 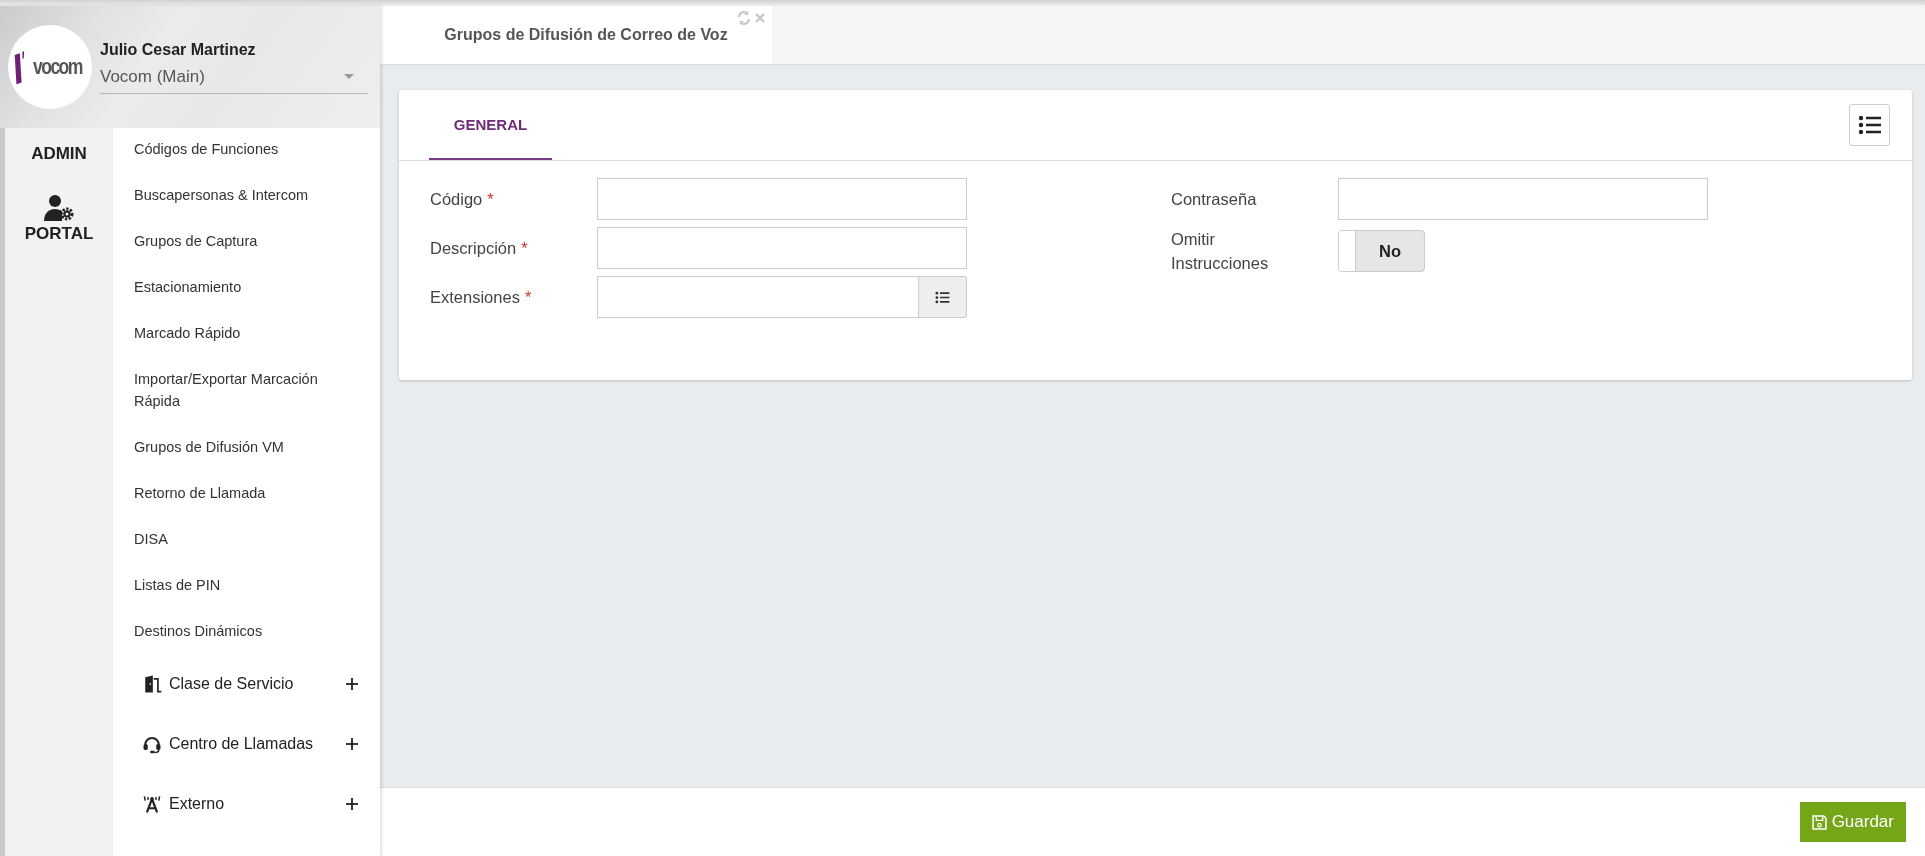 I want to click on menu-item: DISA, so click(x=246, y=539).